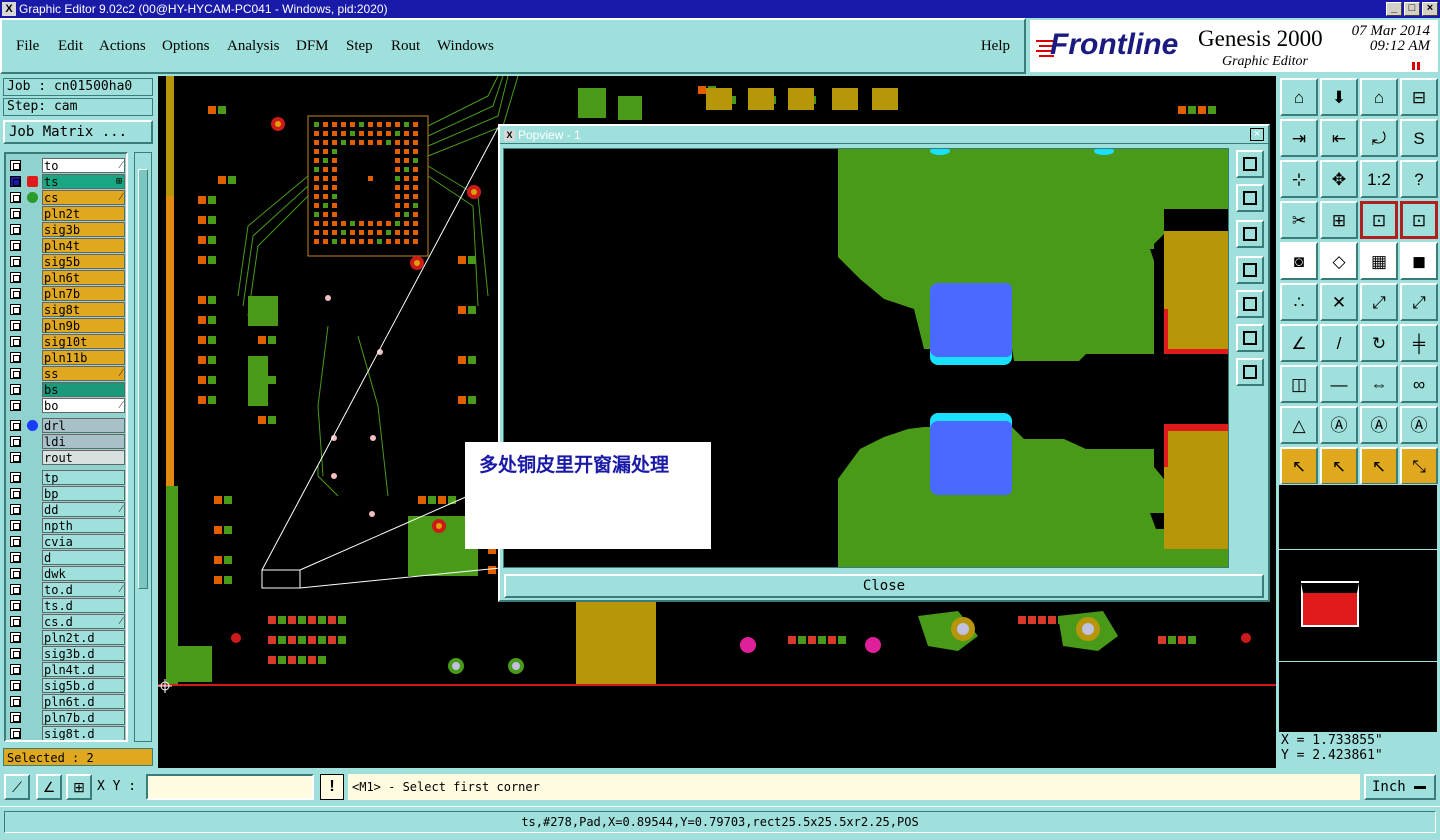 Image resolution: width=1440 pixels, height=840 pixels. Describe the element at coordinates (1419, 97) in the screenshot. I see `tool-button: ⊟` at that location.